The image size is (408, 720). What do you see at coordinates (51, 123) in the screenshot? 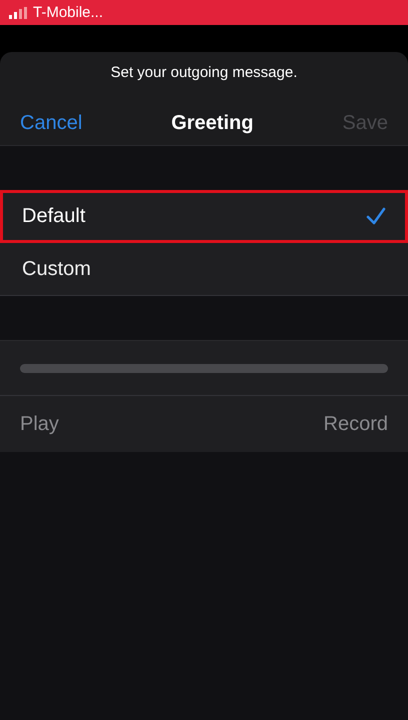
I see `cancel-button: Cancel` at bounding box center [51, 123].